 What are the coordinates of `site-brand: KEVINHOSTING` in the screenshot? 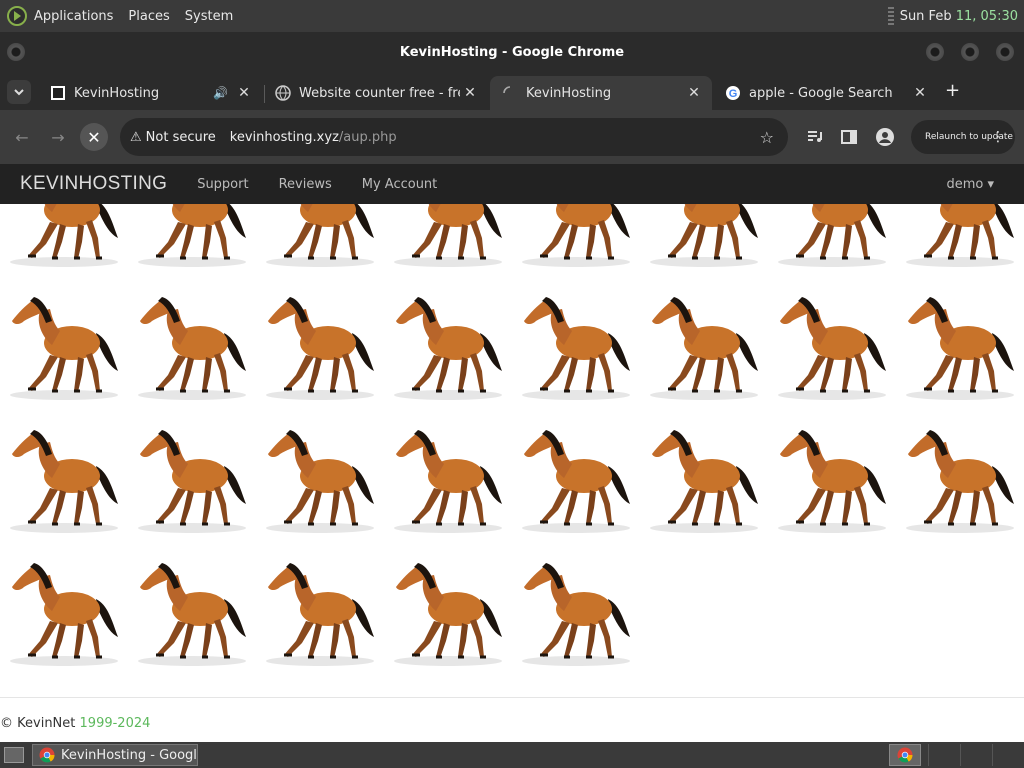 It's located at (93, 184).